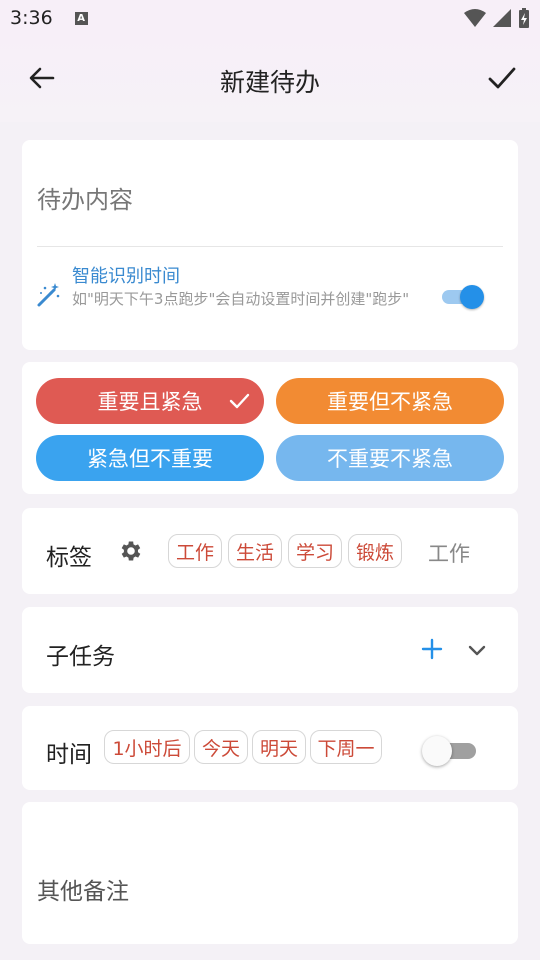 The width and height of the screenshot is (540, 960). What do you see at coordinates (375, 551) in the screenshot?
I see `tag-chip-exercise: 锻炼` at bounding box center [375, 551].